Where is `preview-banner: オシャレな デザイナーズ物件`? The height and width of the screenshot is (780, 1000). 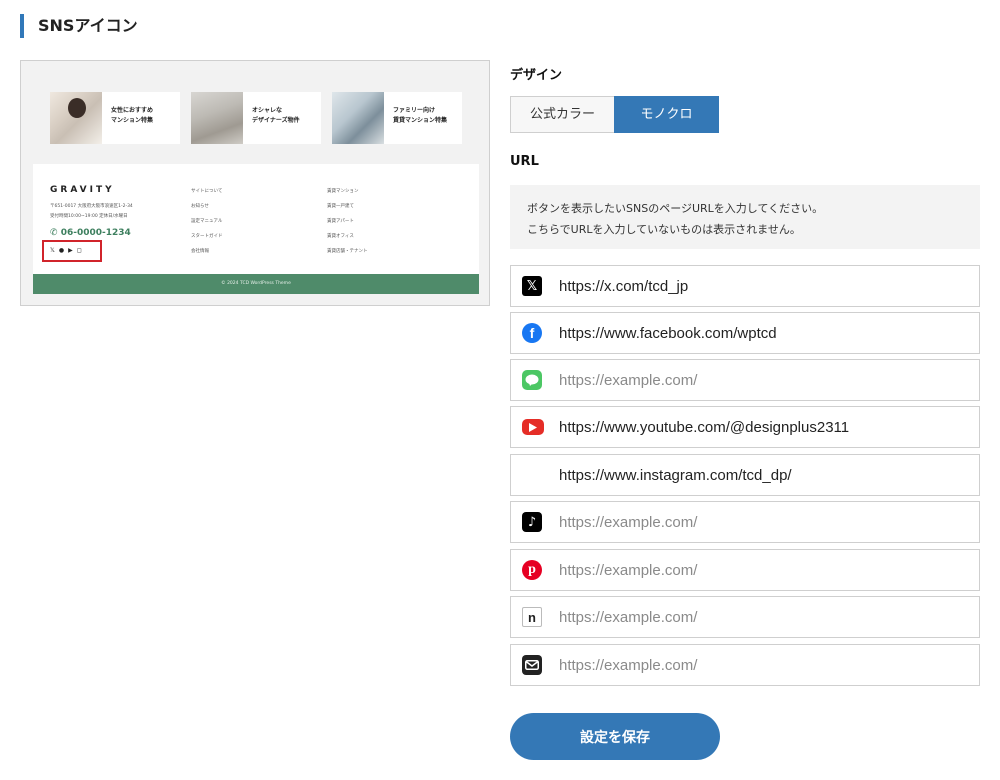 preview-banner: オシャレな デザイナーズ物件 is located at coordinates (256, 118).